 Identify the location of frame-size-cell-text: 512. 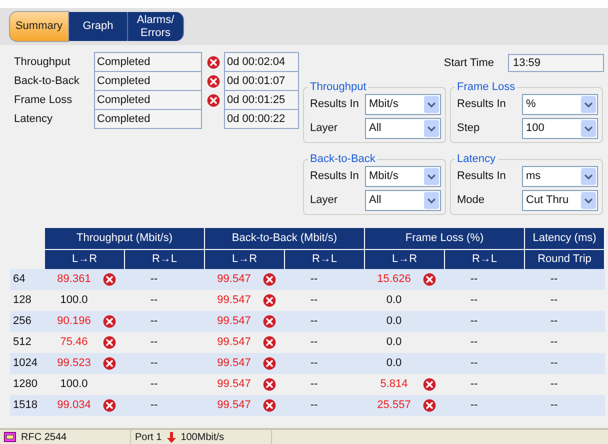
(22, 342).